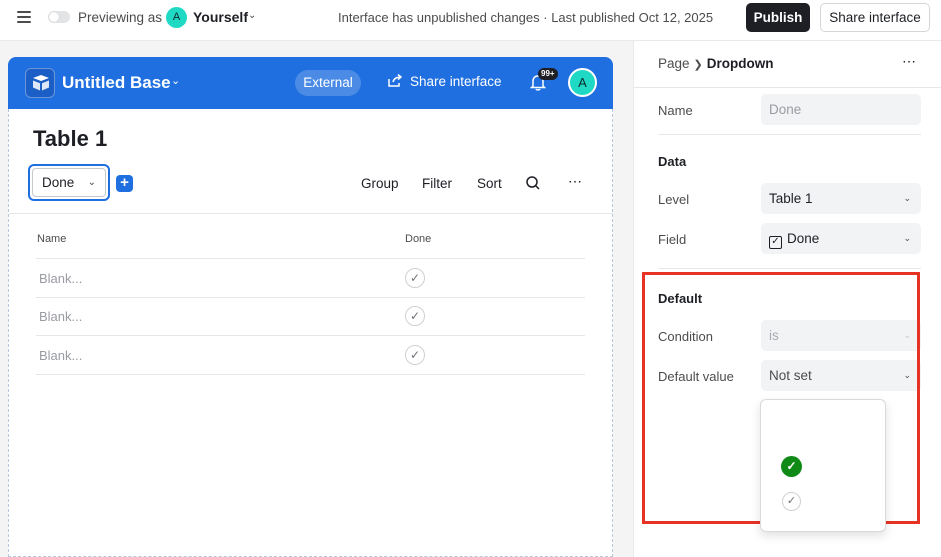 The image size is (941, 557). I want to click on name-label: Name, so click(675, 110).